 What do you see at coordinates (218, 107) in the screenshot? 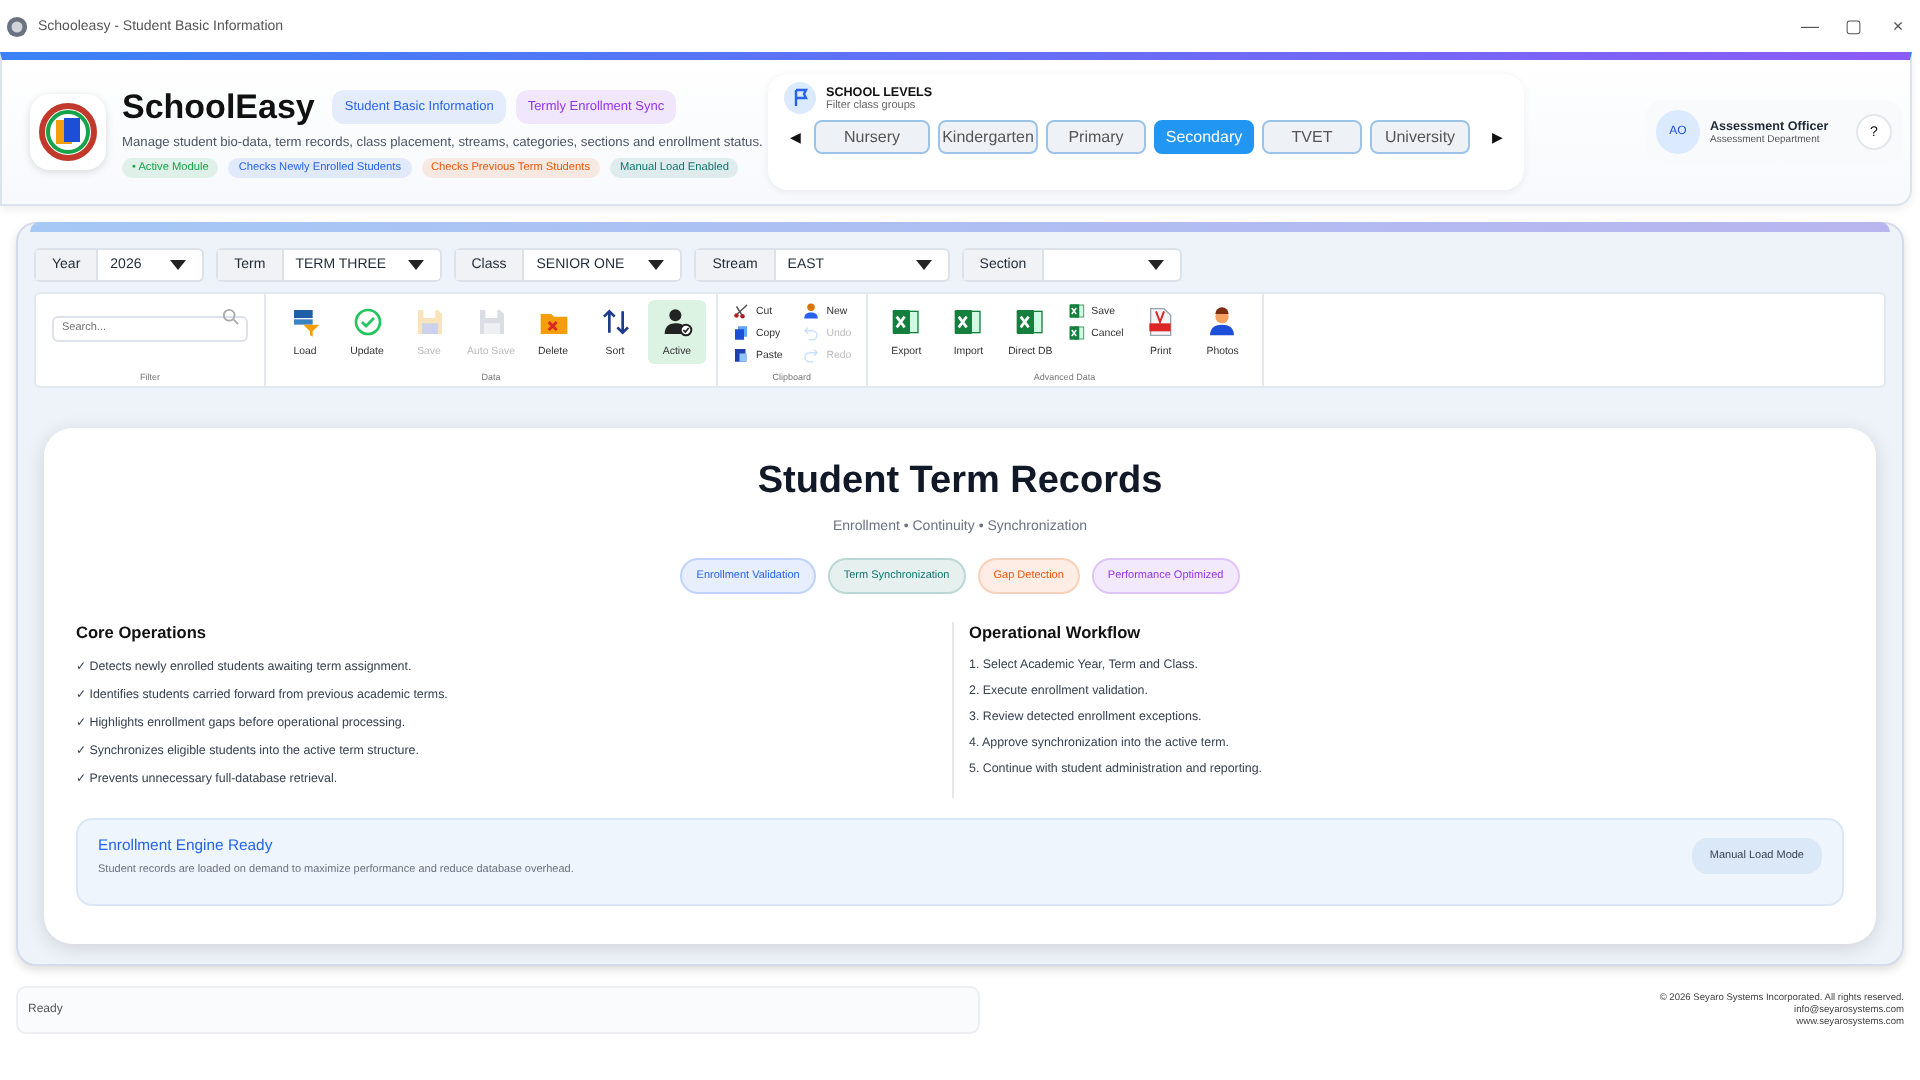
I see `app-title: SchoolEasy` at bounding box center [218, 107].